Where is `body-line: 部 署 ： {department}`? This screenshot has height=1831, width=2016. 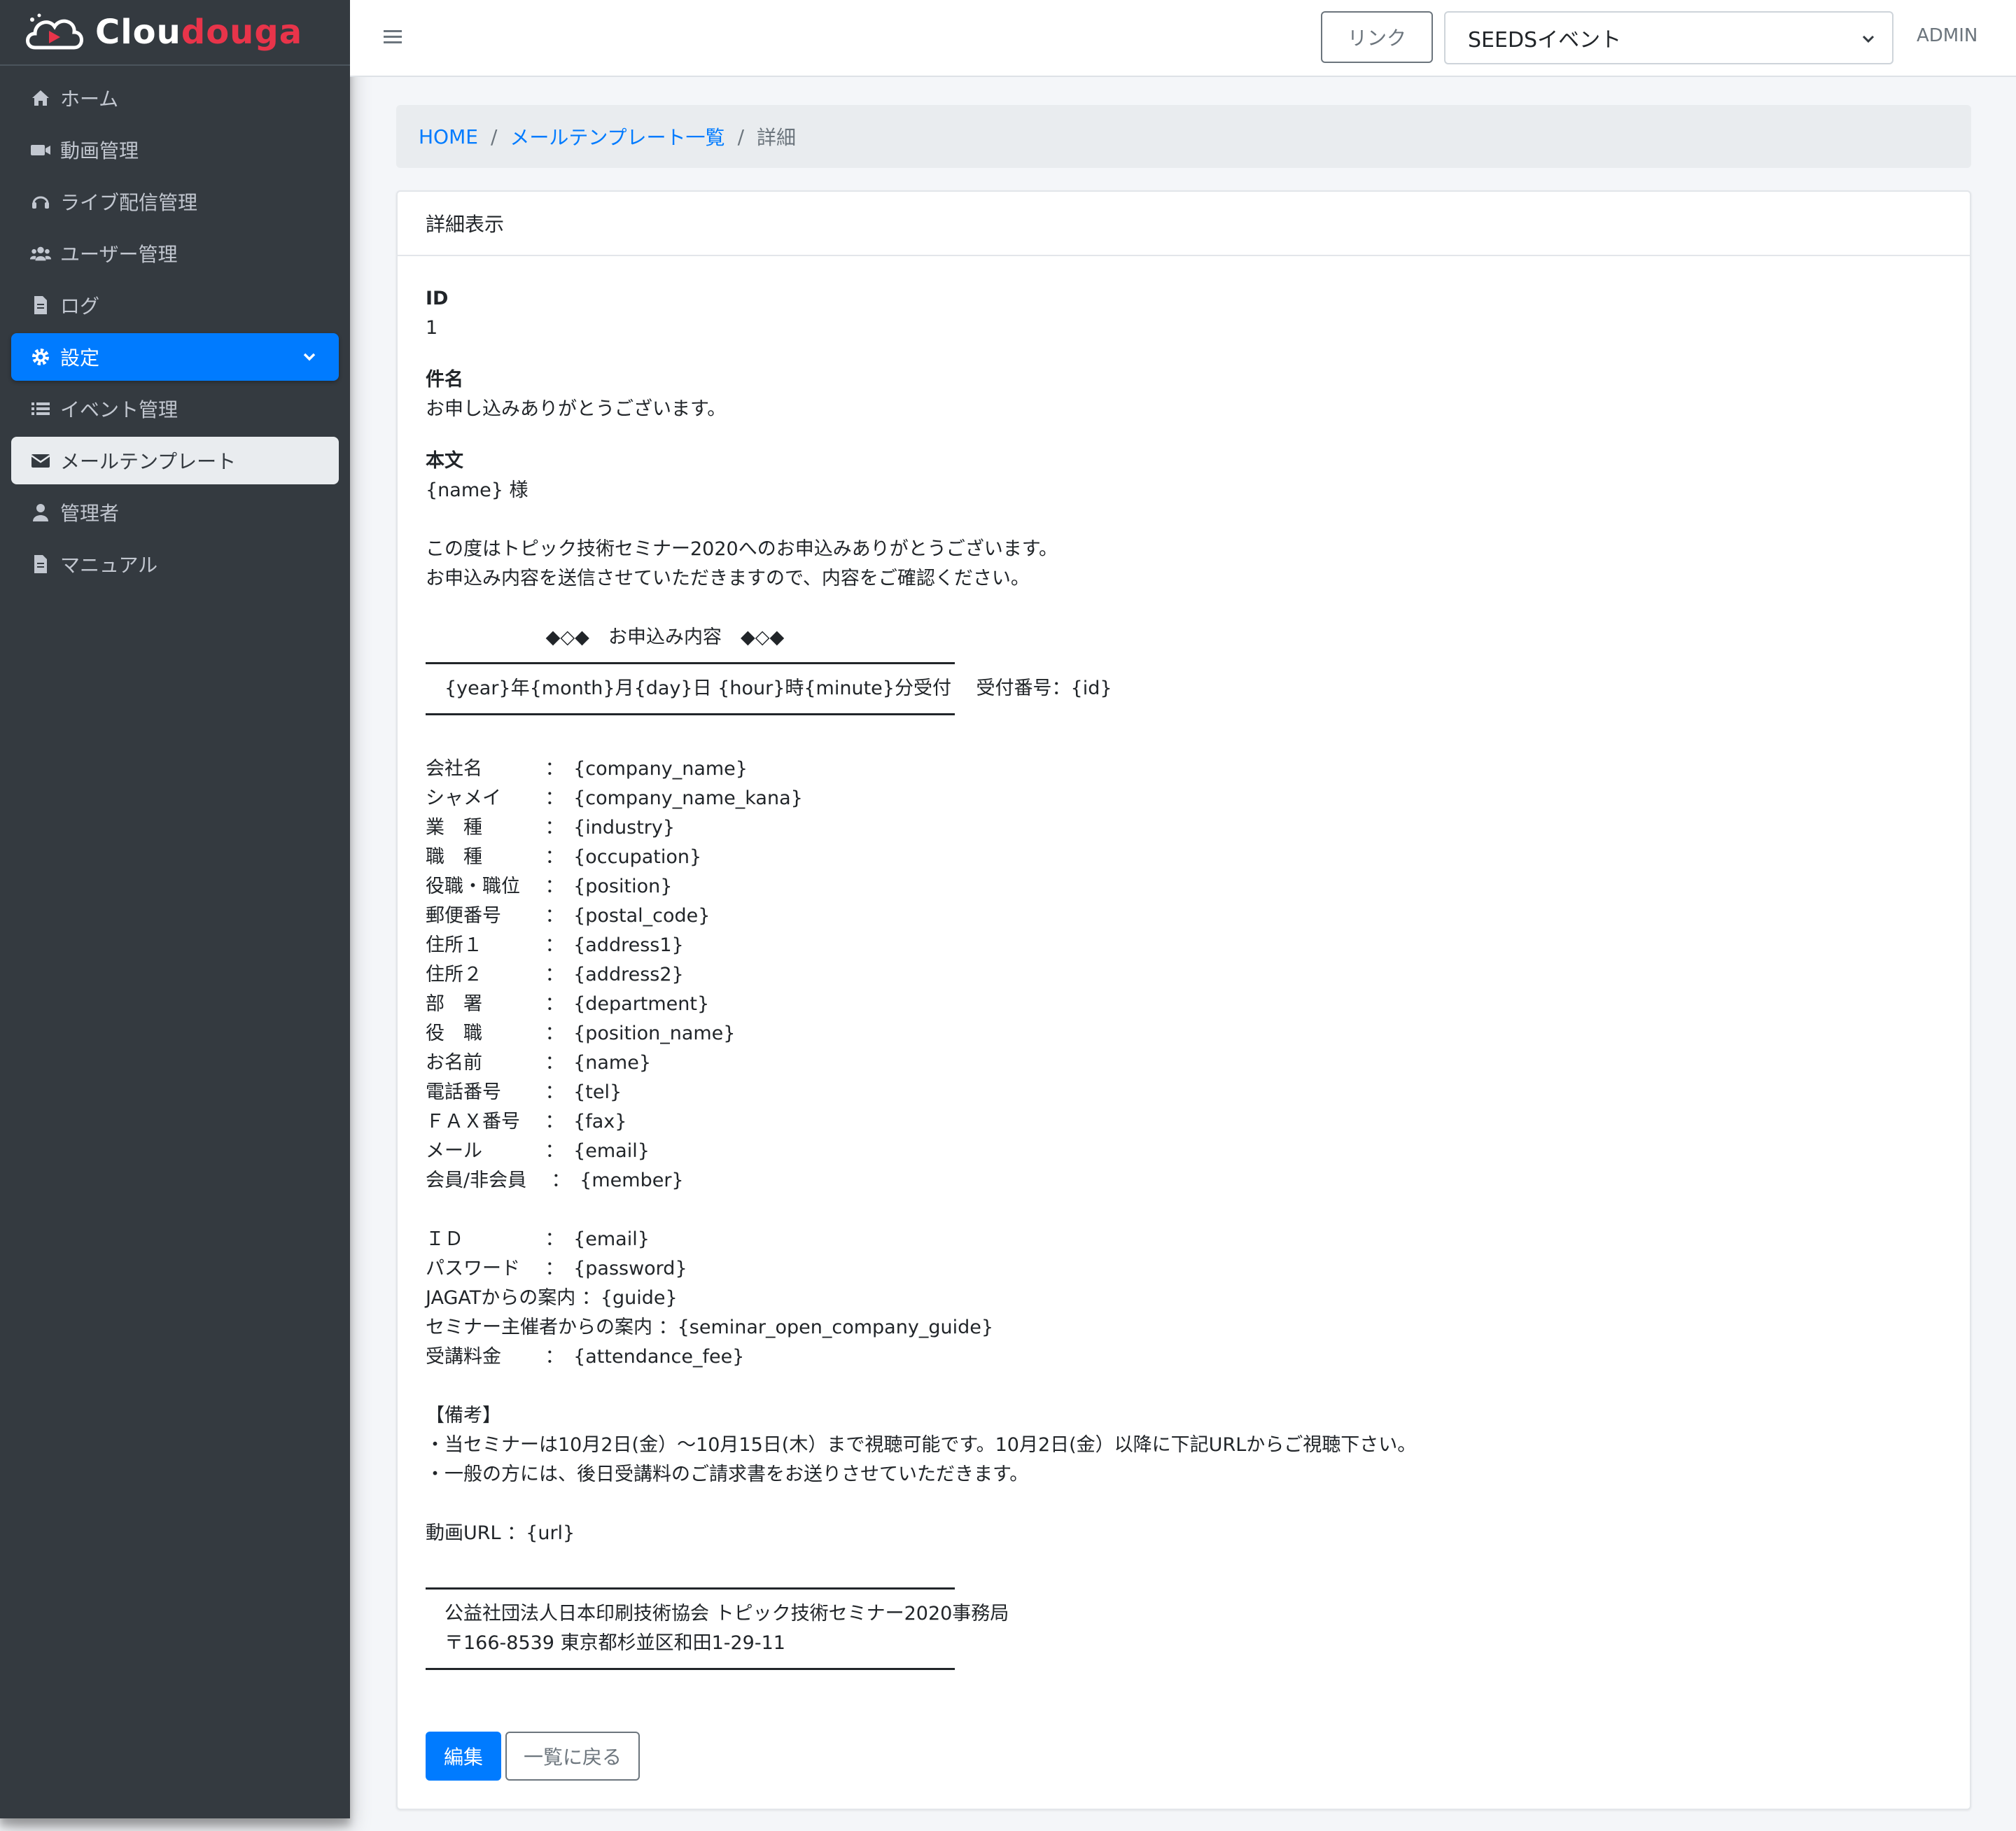
body-line: 部 署 ： {department} is located at coordinates (568, 1004).